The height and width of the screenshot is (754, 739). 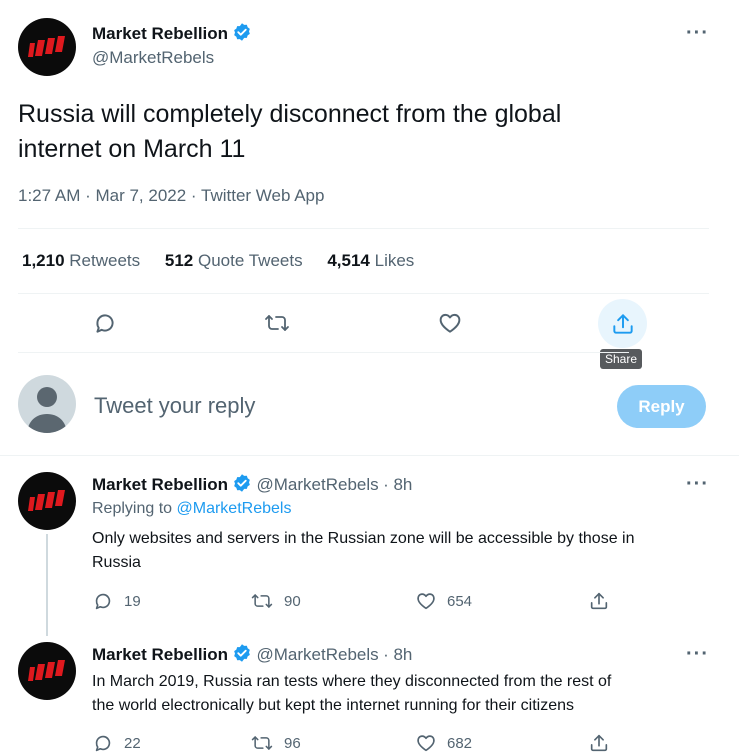 What do you see at coordinates (153, 58) in the screenshot?
I see `author-handle: @MarketRebels` at bounding box center [153, 58].